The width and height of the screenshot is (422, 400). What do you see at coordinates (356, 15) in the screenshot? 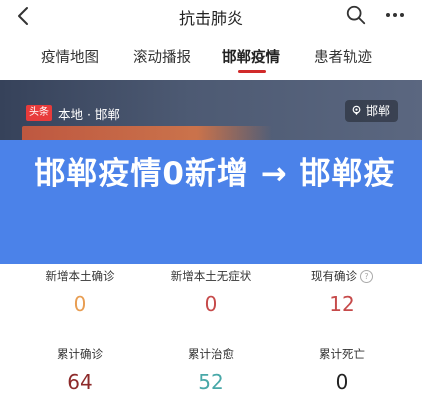
I see `search-icon` at bounding box center [356, 15].